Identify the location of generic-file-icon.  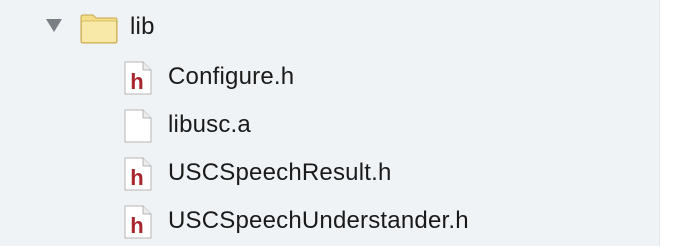
(138, 126).